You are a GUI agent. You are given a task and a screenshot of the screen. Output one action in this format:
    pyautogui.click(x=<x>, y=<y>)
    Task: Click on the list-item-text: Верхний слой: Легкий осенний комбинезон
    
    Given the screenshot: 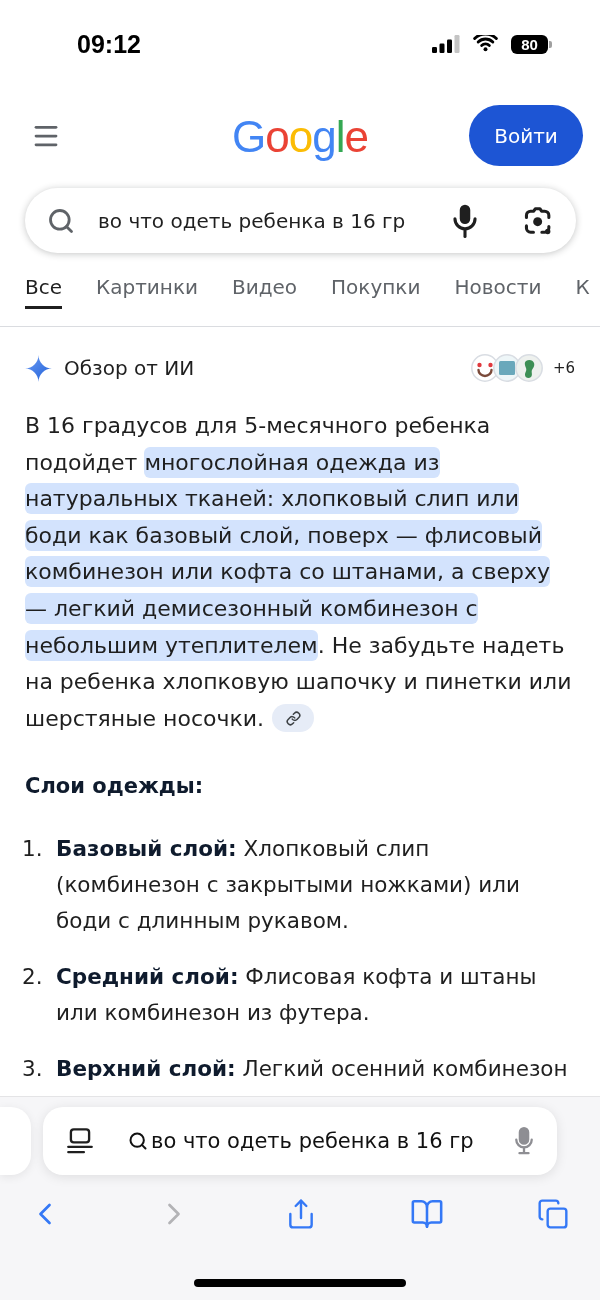 What is the action you would take?
    pyautogui.click(x=312, y=1069)
    